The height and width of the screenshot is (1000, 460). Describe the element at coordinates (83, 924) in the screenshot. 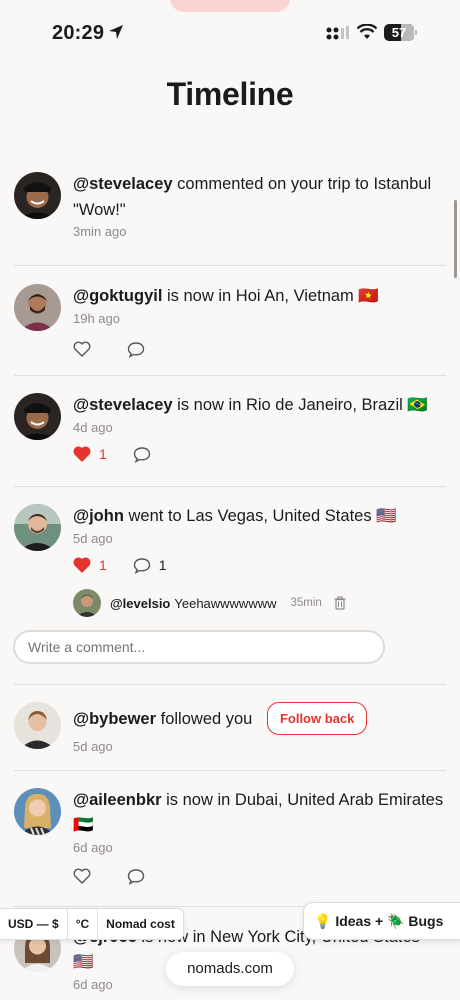

I see `unit-selector: °C` at that location.